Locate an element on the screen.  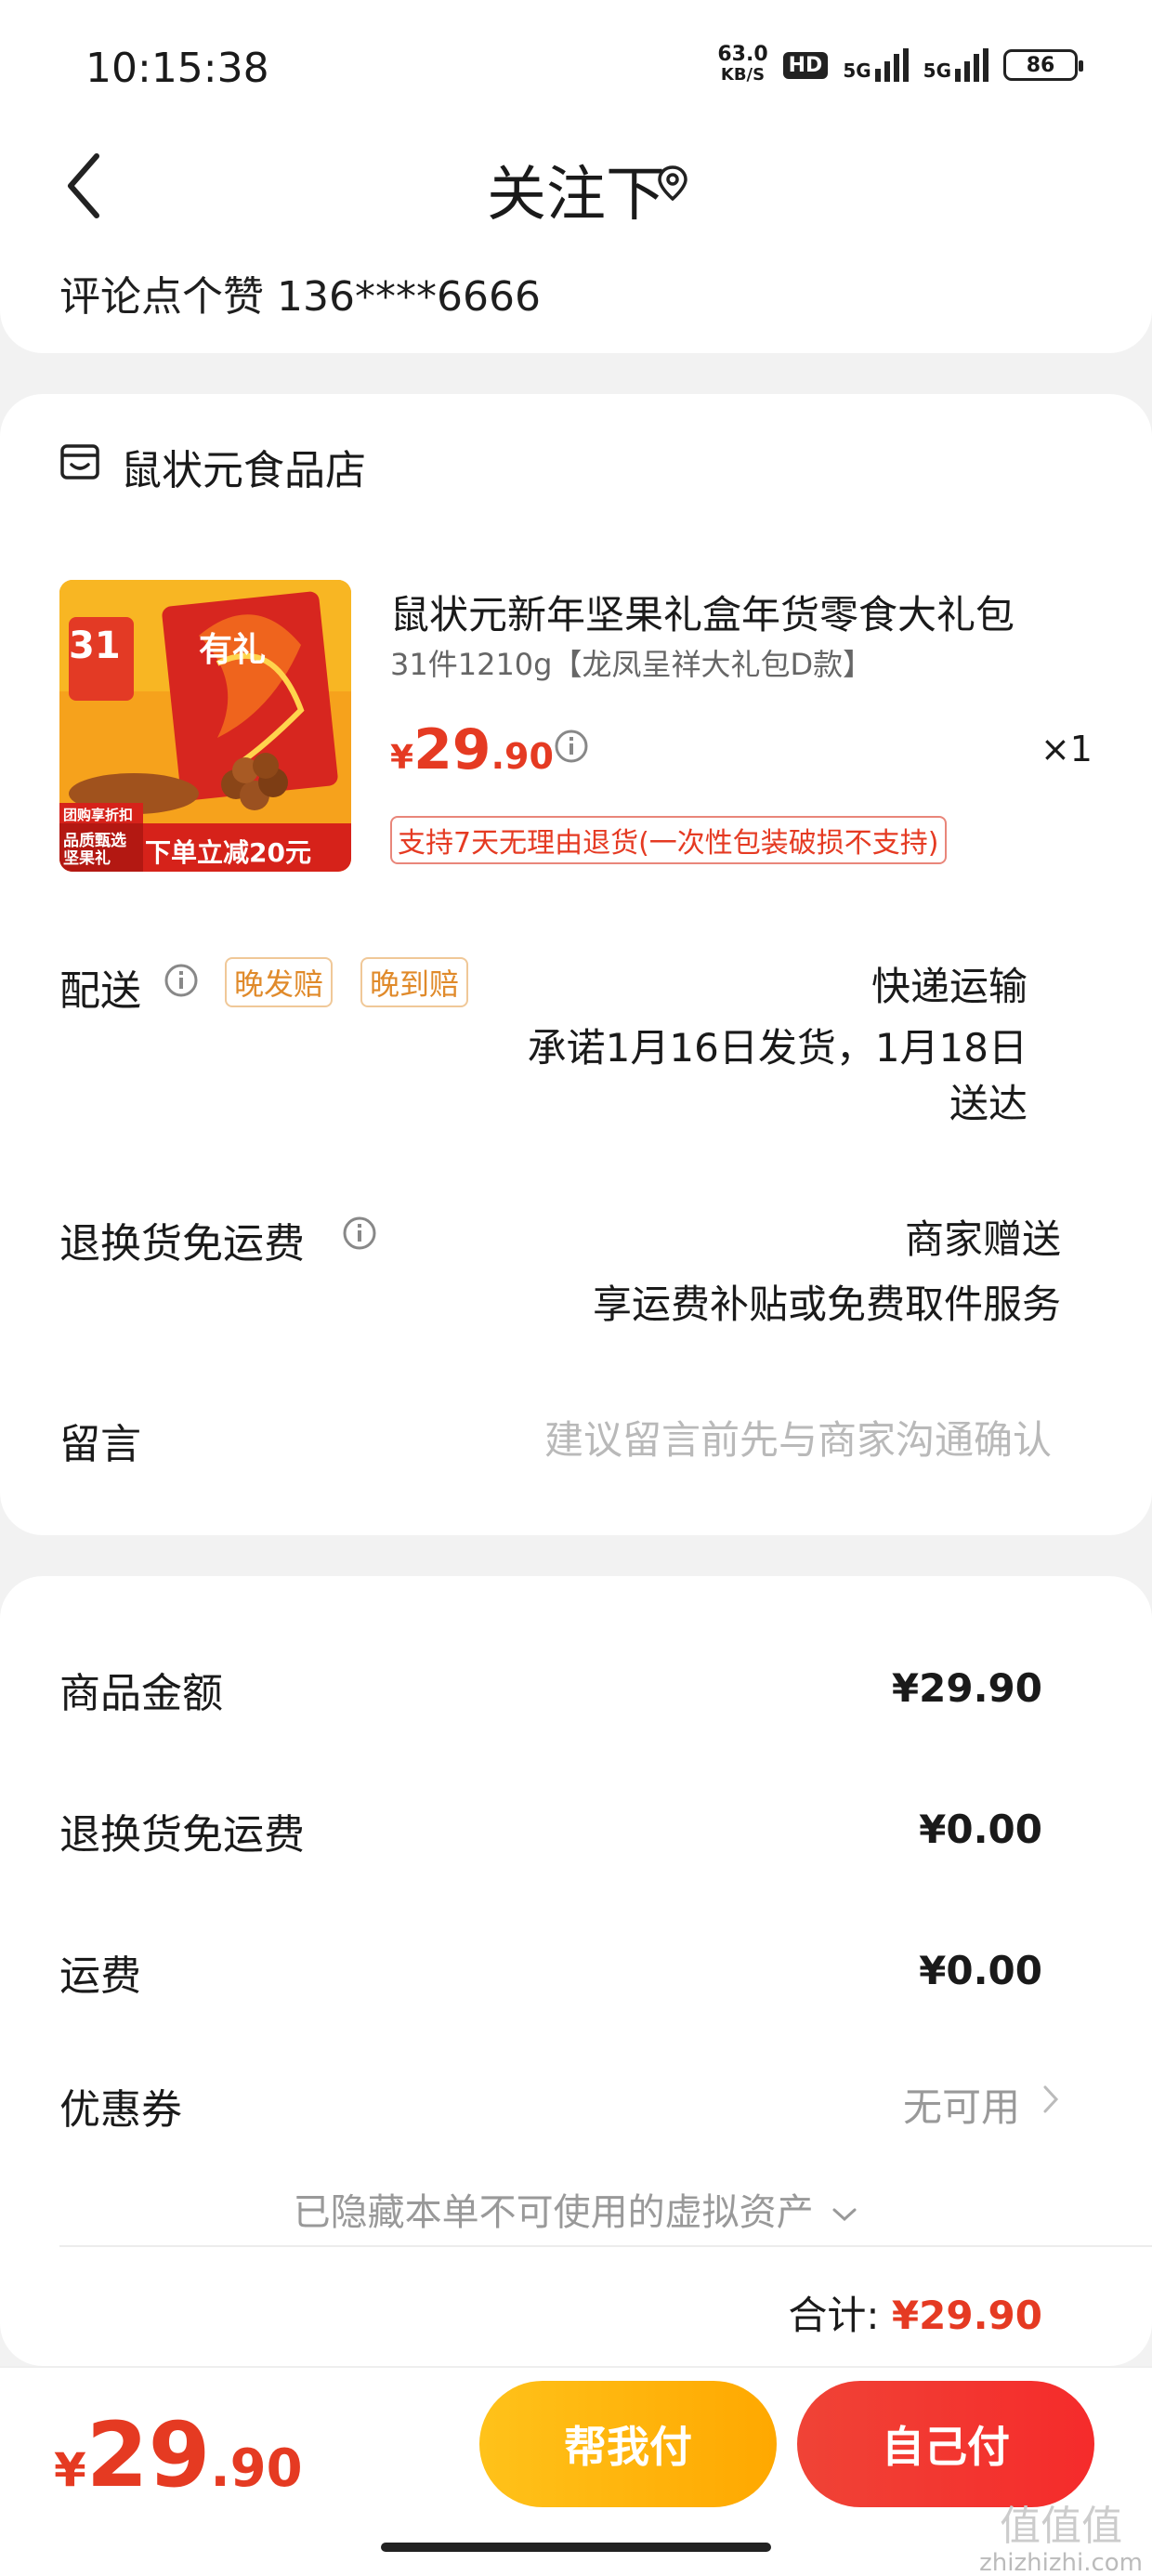
price-decimal: .90 is located at coordinates (522, 756).